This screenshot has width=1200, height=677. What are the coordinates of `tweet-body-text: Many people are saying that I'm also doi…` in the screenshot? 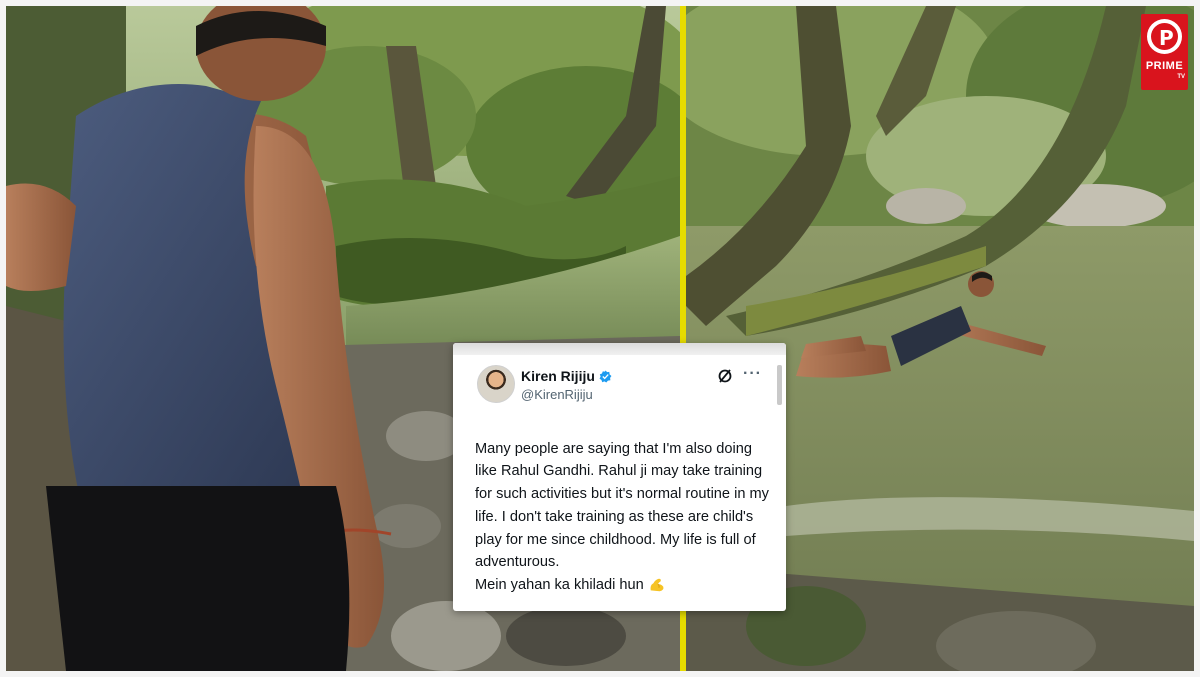 It's located at (622, 505).